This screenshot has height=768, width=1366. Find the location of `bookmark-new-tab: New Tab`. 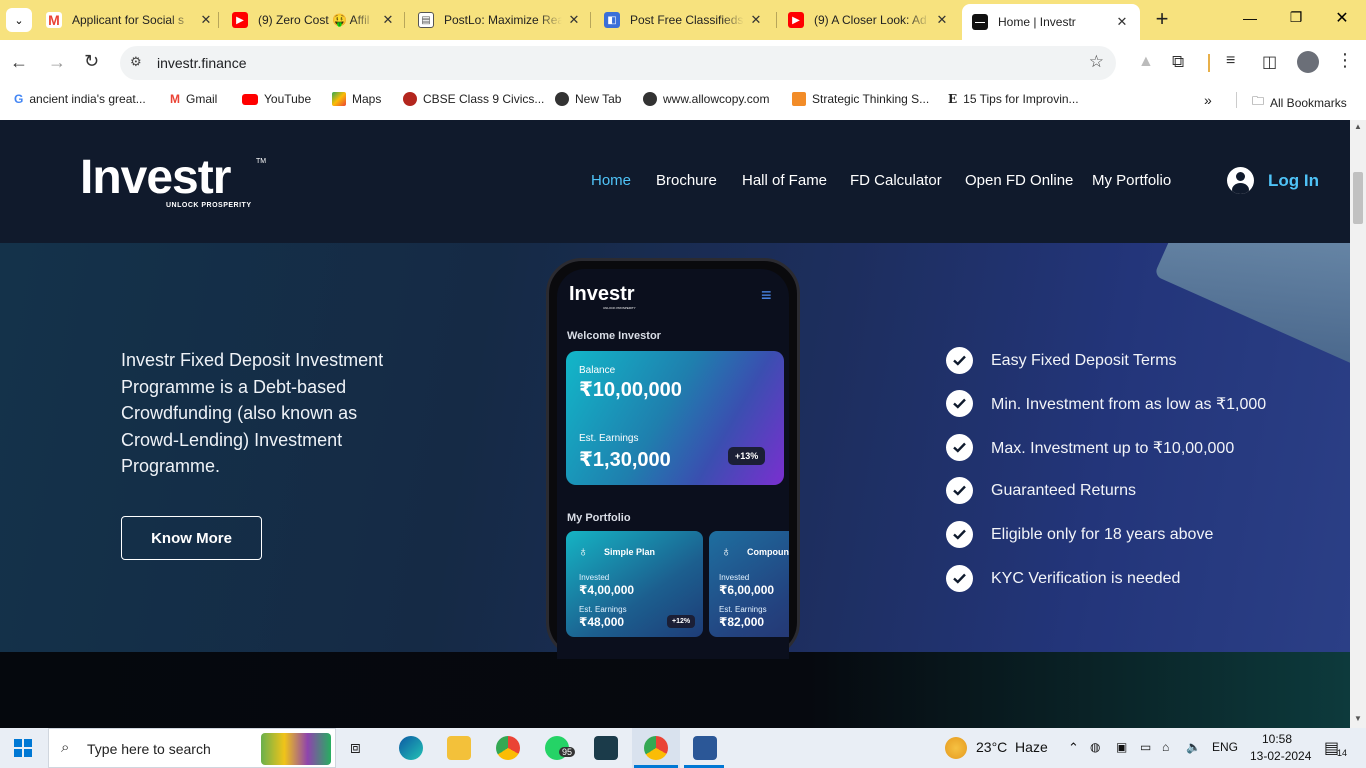

bookmark-new-tab: New Tab is located at coordinates (588, 99).